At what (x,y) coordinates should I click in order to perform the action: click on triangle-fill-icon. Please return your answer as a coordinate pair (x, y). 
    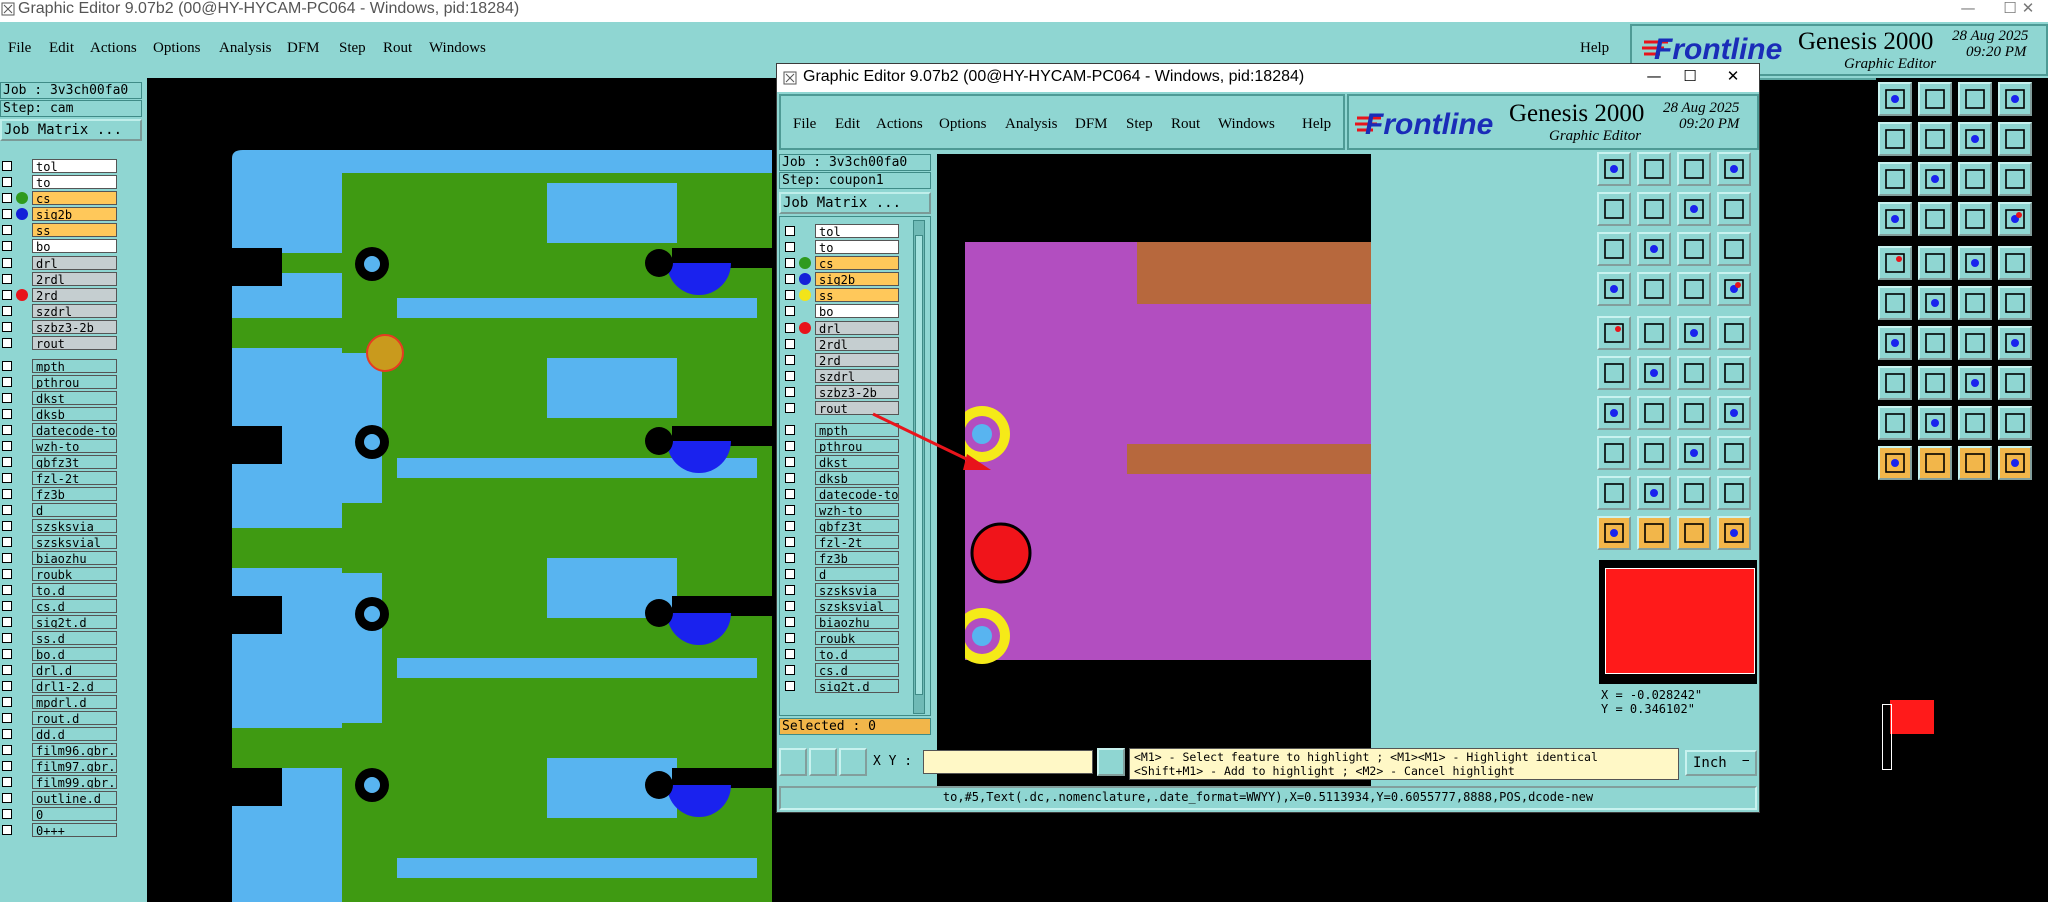
    Looking at the image, I should click on (1935, 423).